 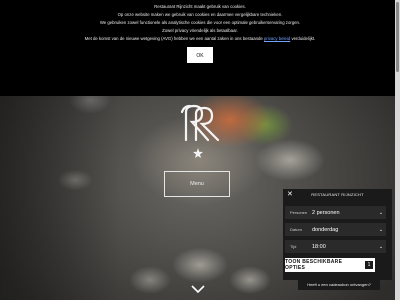 I want to click on cookie-line-5-after: verduidelijkt., so click(x=303, y=38).